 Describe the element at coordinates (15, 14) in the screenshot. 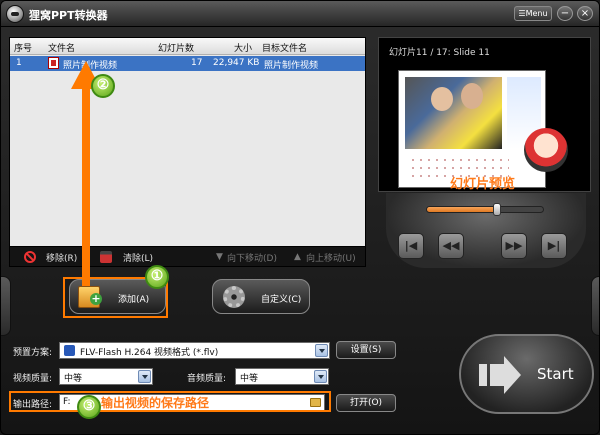

I see `app-logo-icon` at that location.